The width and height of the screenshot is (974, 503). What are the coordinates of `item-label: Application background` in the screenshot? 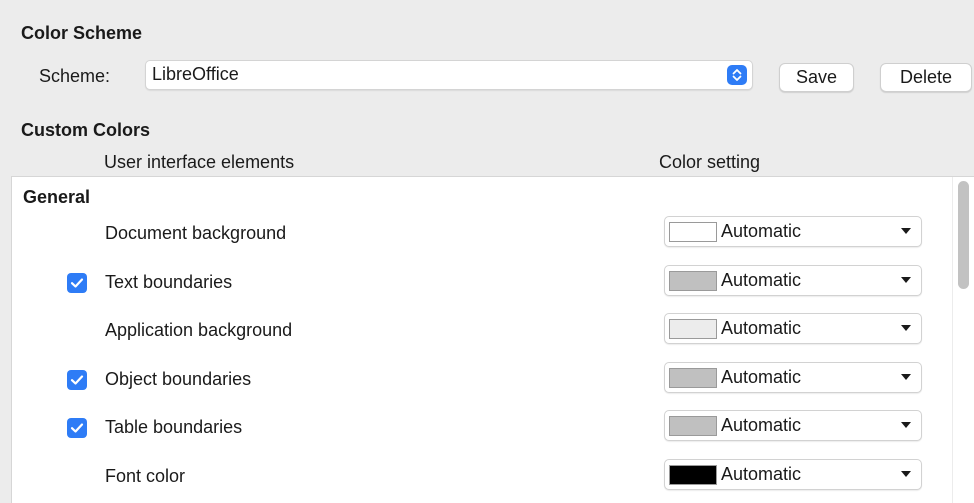 It's located at (199, 330).